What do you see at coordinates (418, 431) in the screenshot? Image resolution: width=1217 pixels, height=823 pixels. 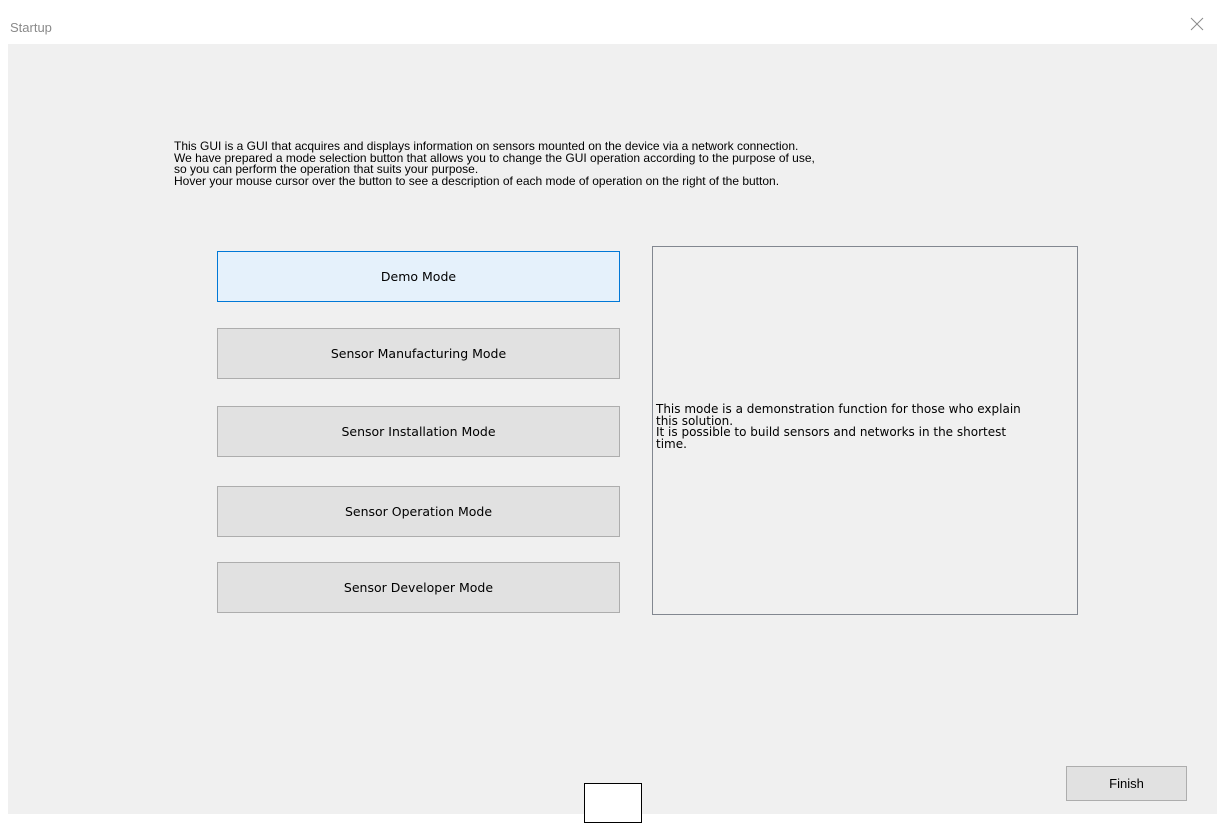 I see `sensor-installation-mode-button: Sensor Installation Mode` at bounding box center [418, 431].